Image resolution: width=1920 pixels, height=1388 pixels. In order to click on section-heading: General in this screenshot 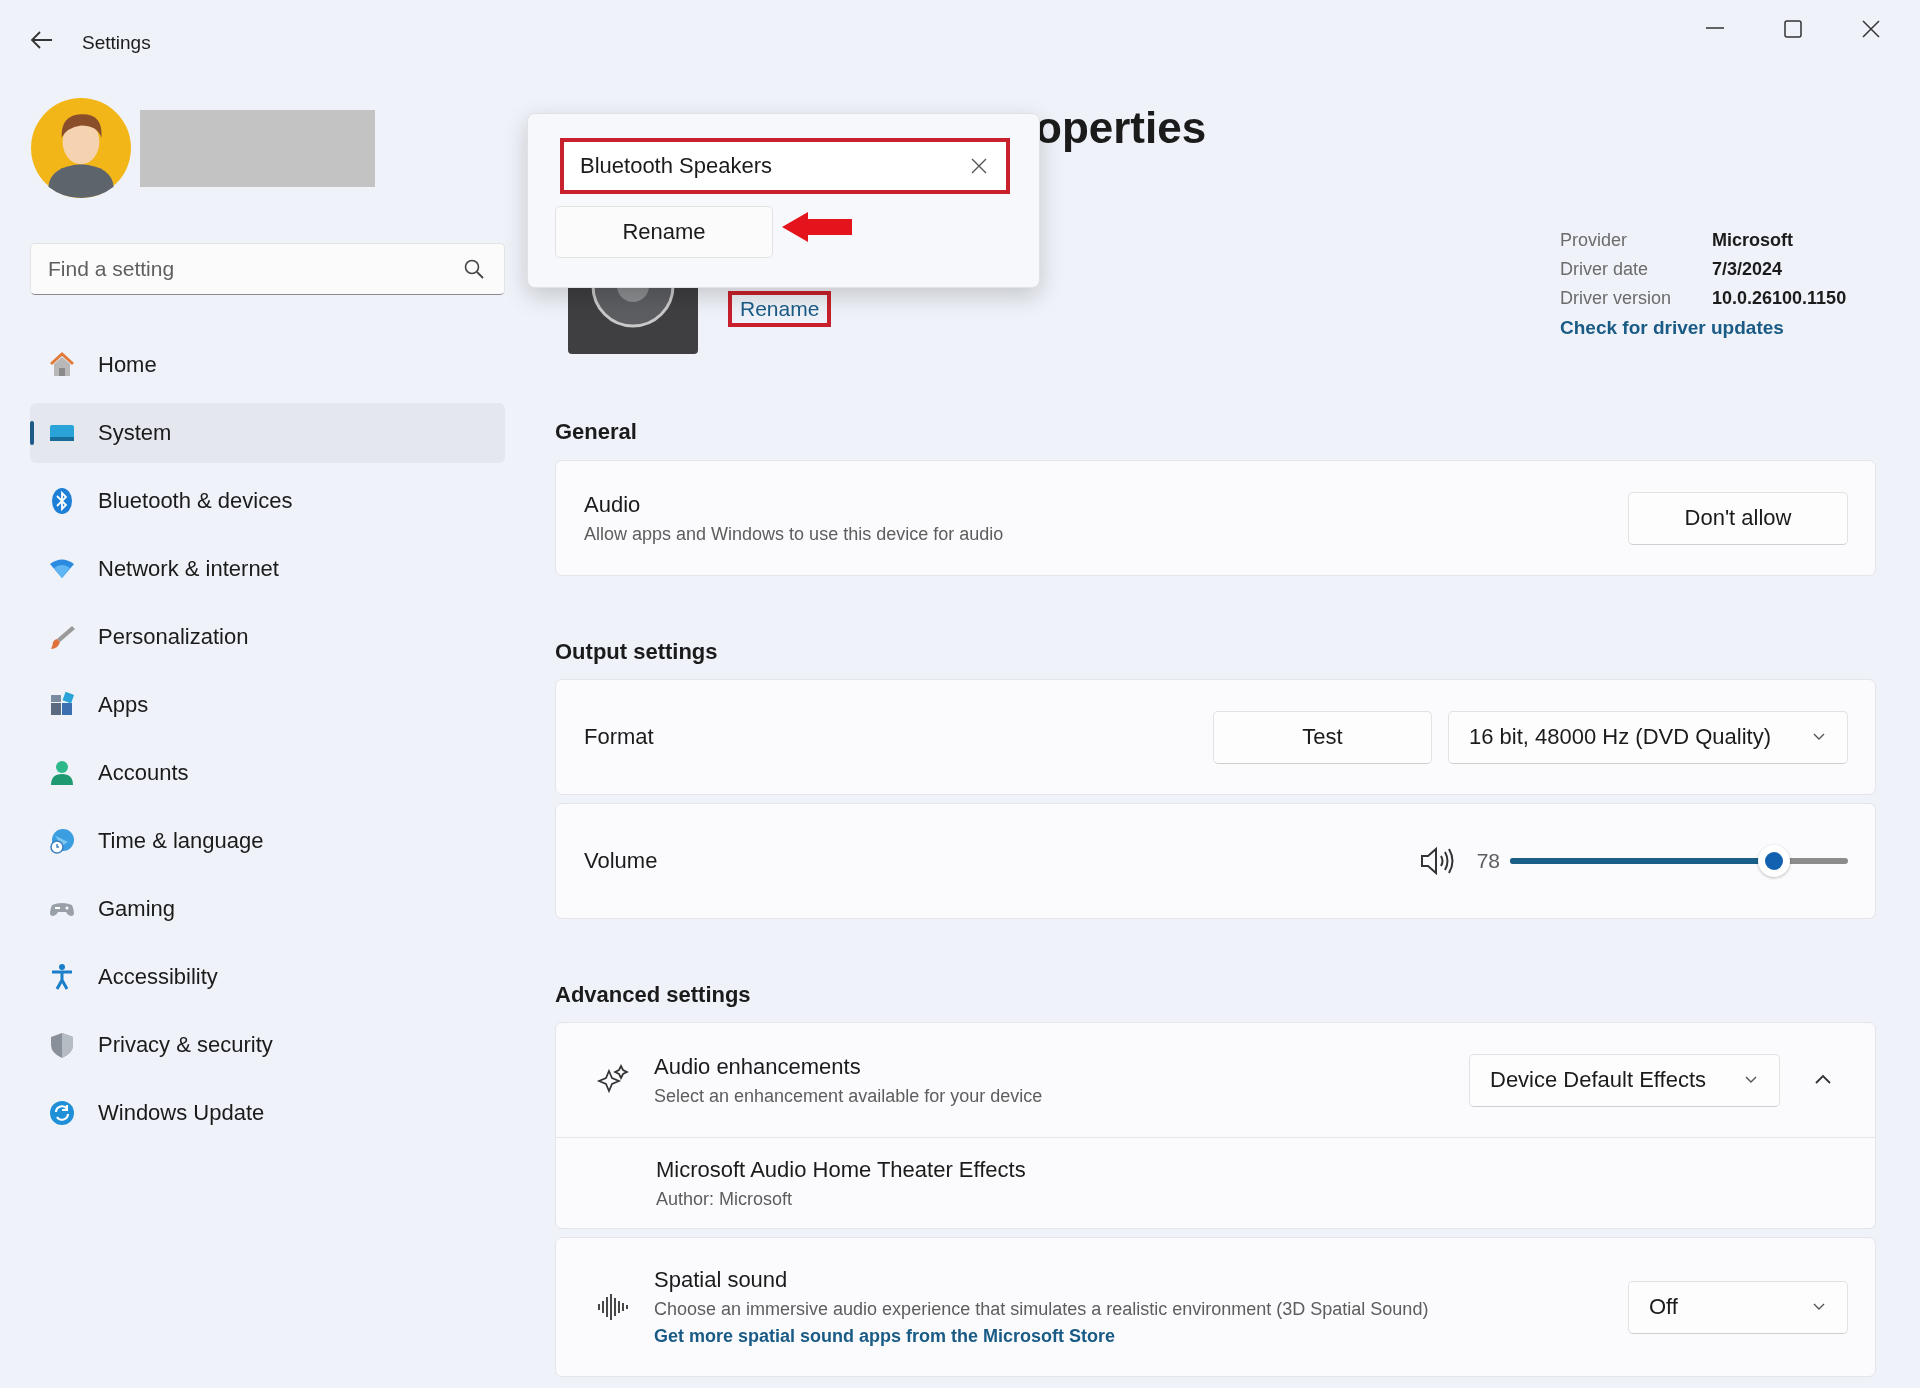, I will do `click(596, 432)`.